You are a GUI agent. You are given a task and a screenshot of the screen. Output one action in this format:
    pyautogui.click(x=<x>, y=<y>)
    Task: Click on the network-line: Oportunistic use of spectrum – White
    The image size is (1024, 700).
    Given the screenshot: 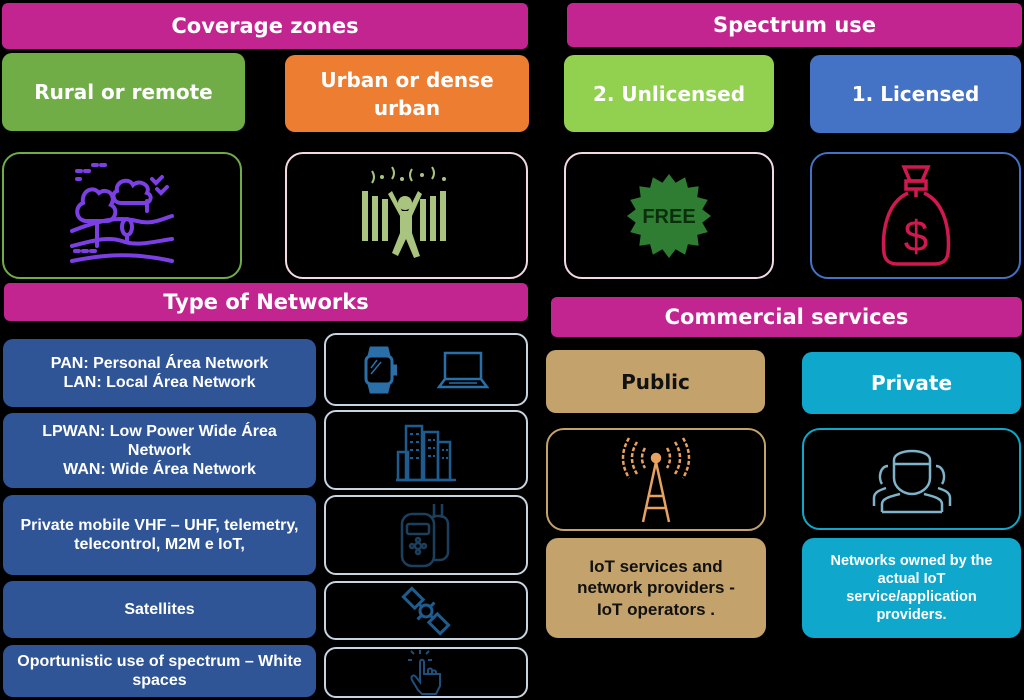 What is the action you would take?
    pyautogui.click(x=159, y=661)
    